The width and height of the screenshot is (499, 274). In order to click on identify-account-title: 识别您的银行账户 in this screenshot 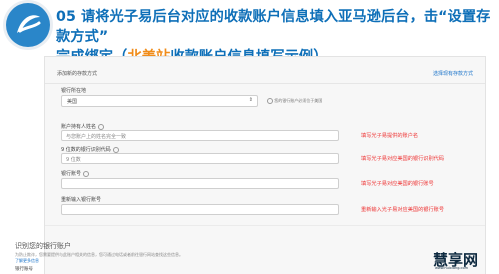, I will do `click(43, 246)`.